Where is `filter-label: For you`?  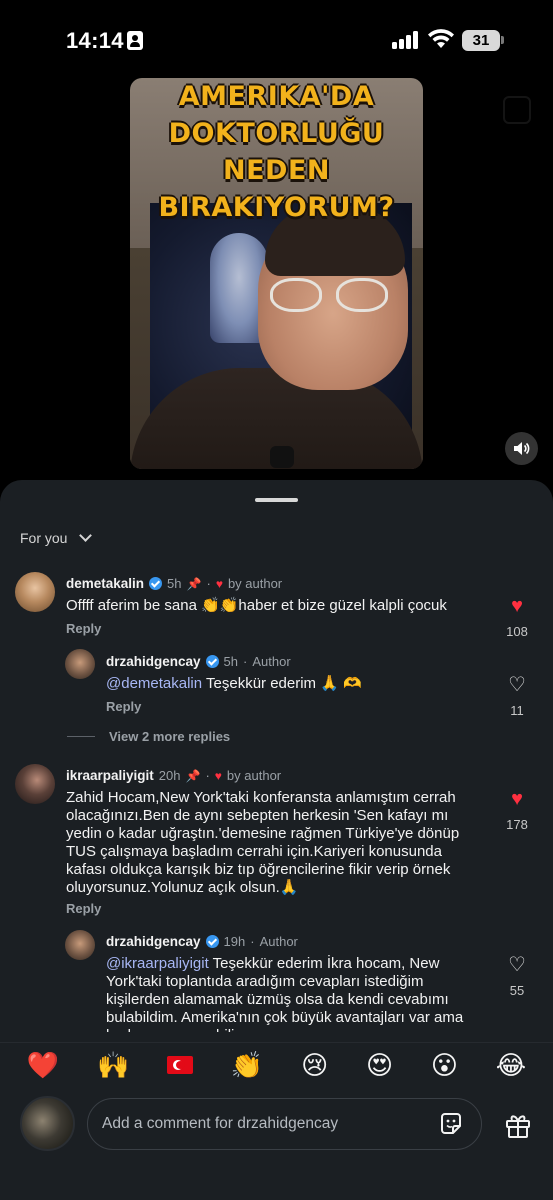 filter-label: For you is located at coordinates (44, 538).